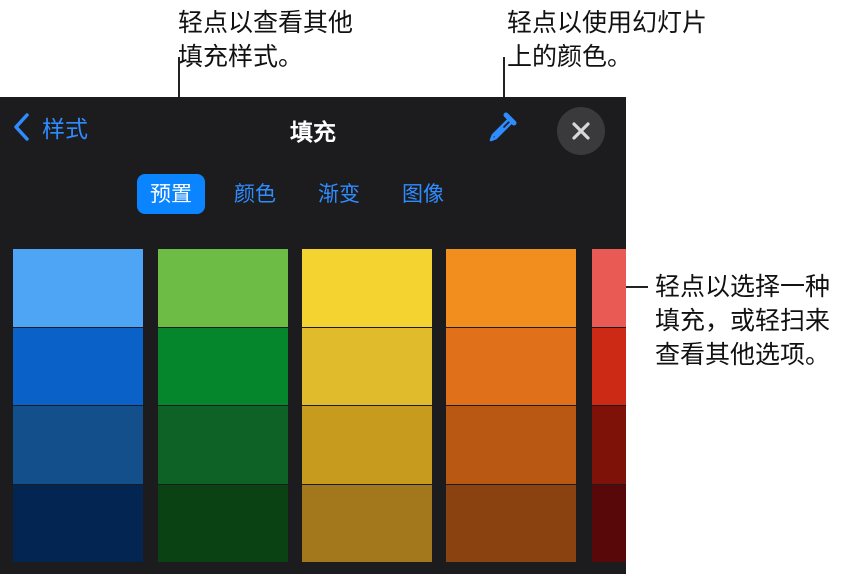  I want to click on swatch-column-green, so click(223, 405).